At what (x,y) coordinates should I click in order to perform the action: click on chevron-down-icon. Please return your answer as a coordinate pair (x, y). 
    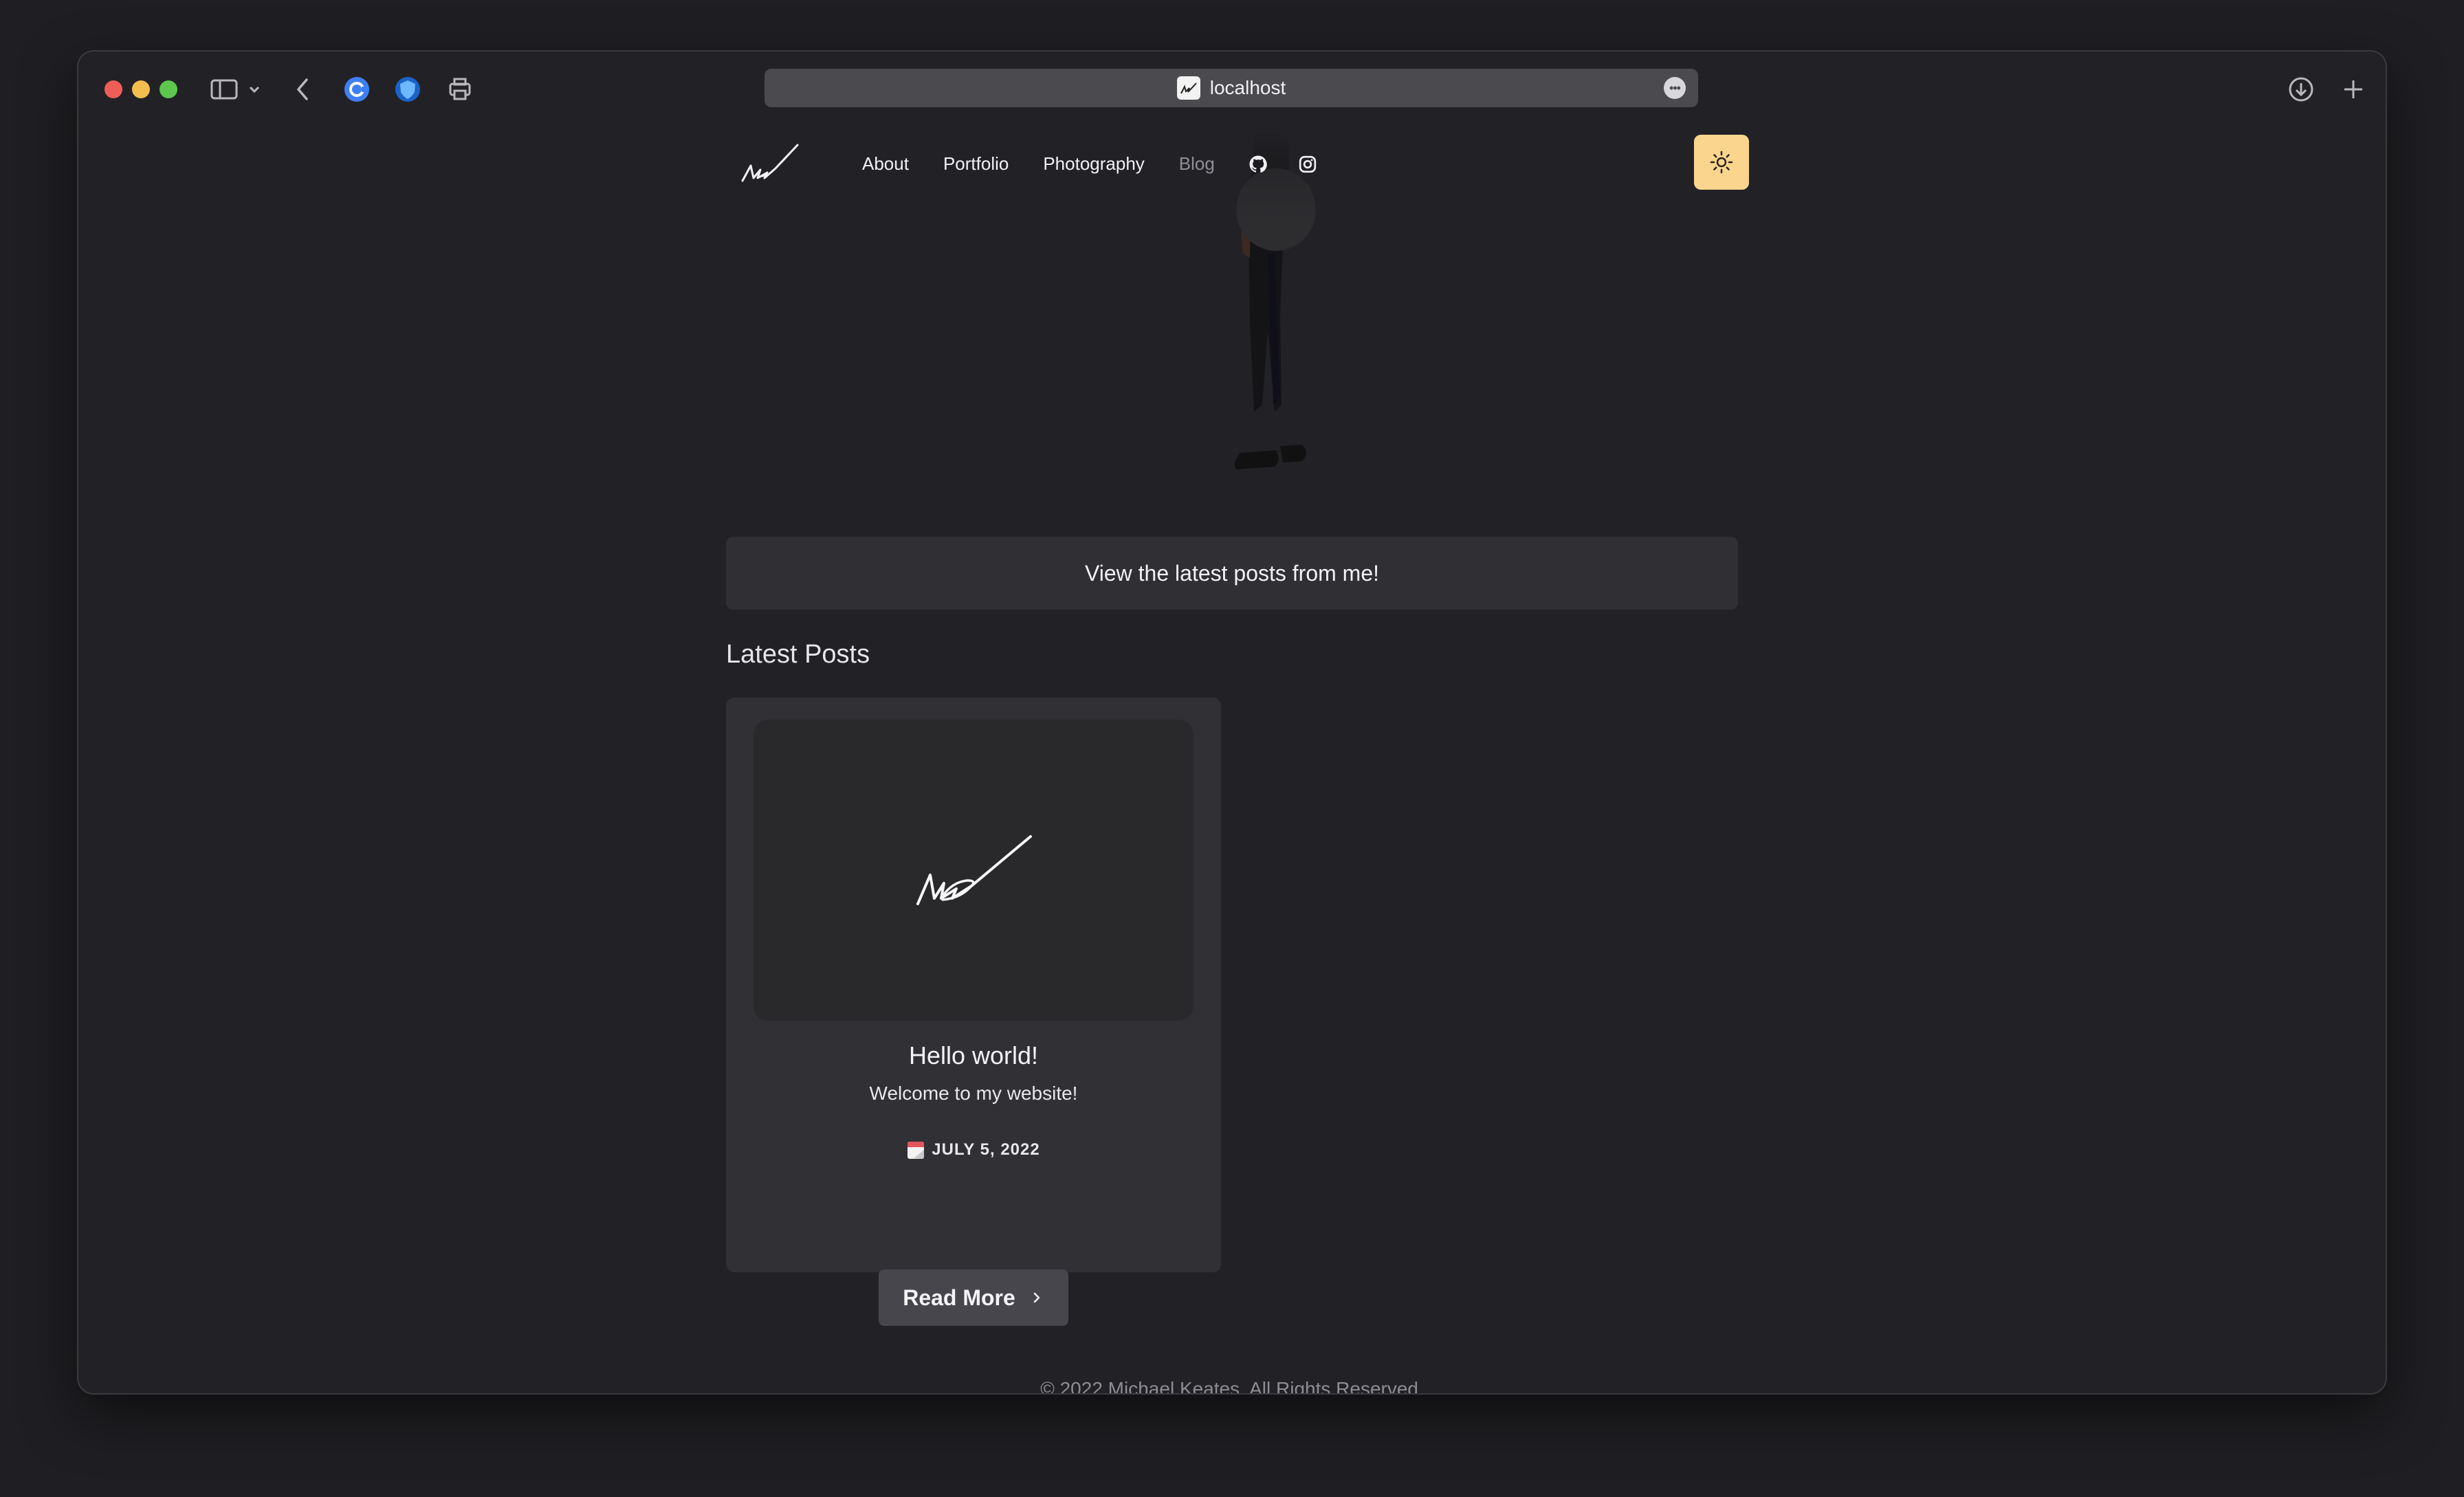
    Looking at the image, I should click on (254, 89).